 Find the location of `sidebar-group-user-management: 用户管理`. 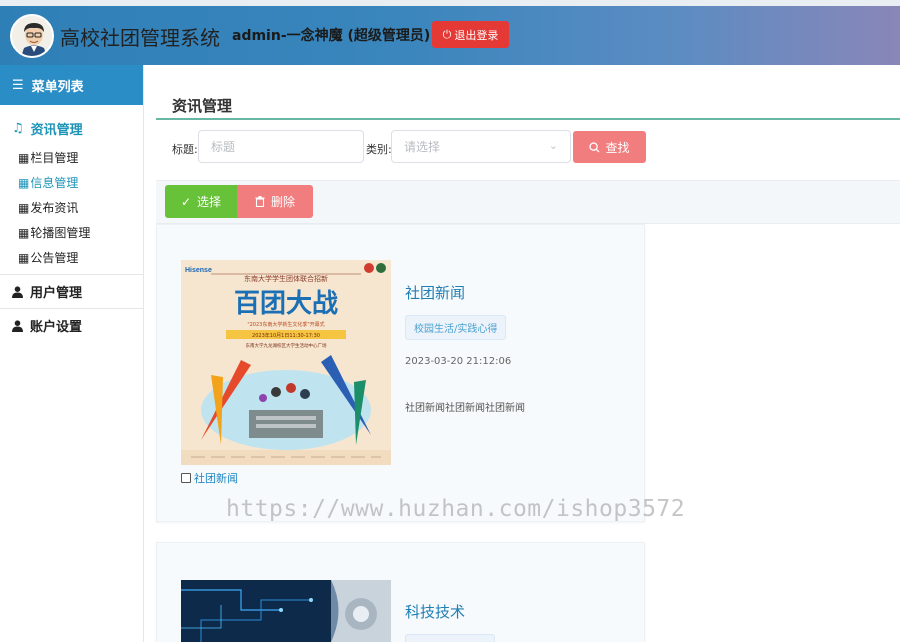

sidebar-group-user-management: 用户管理 is located at coordinates (71, 291).